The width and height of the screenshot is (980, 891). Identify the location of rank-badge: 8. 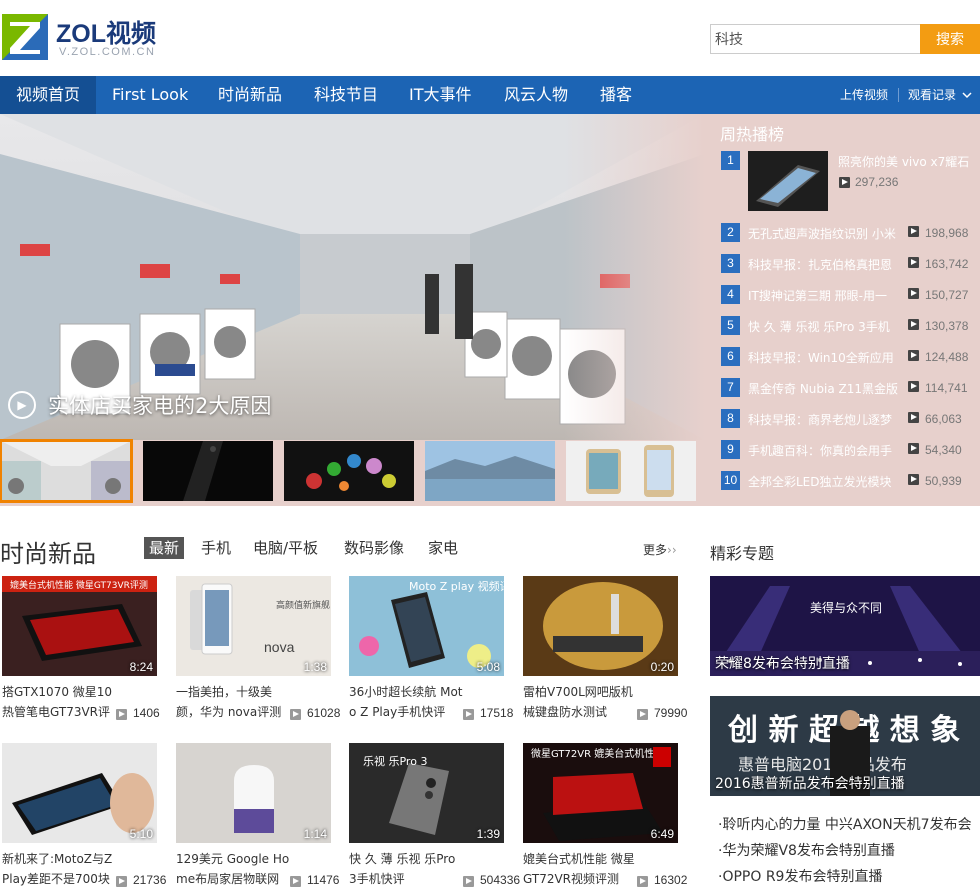
(730, 418).